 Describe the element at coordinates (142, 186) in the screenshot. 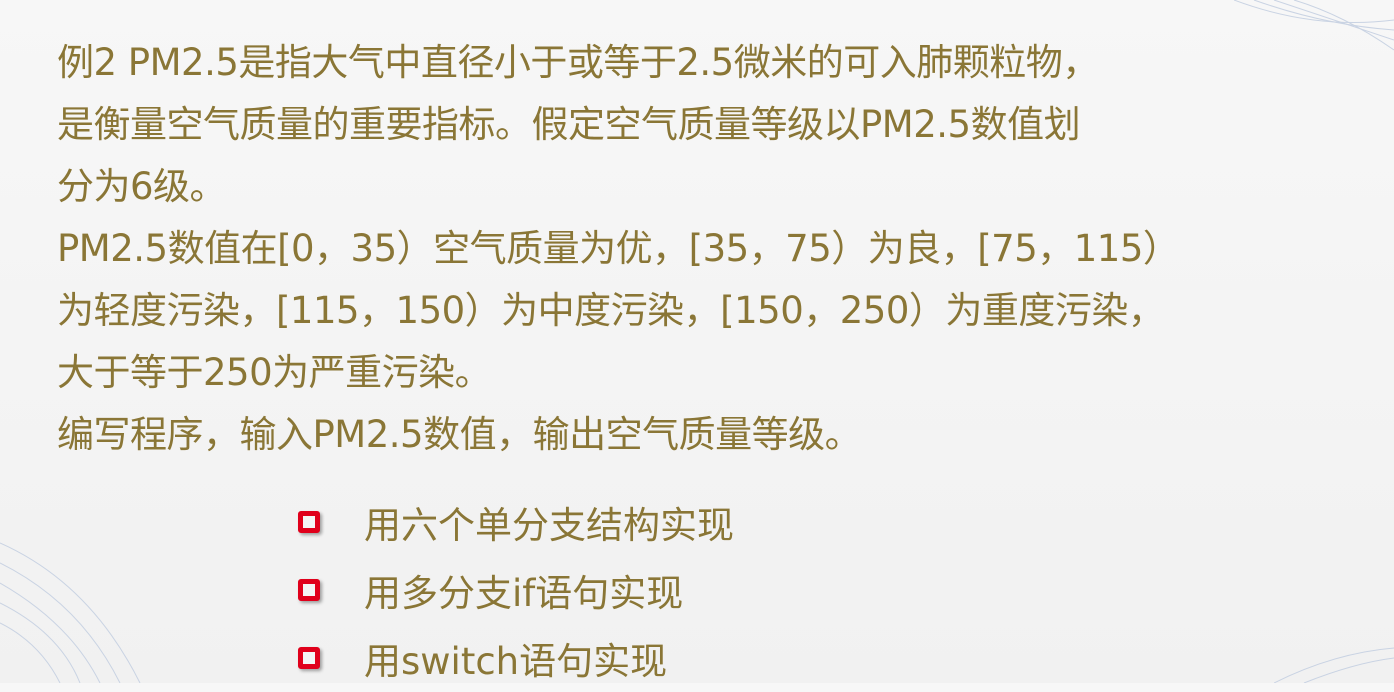

I see `statement-line: 分为6级。` at that location.